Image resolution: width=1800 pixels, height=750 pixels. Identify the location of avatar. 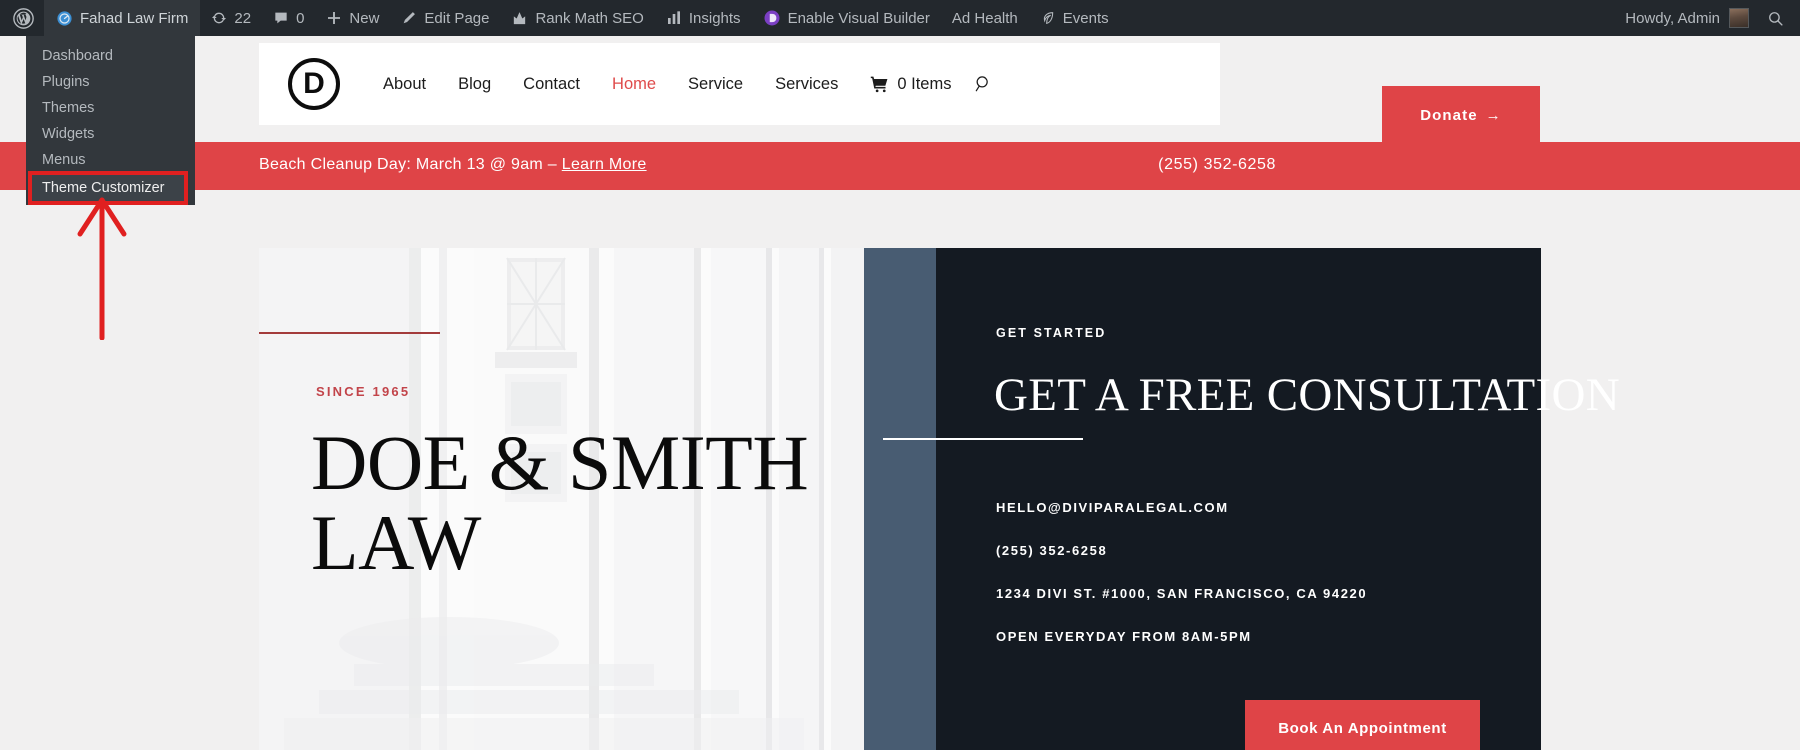
(1739, 18).